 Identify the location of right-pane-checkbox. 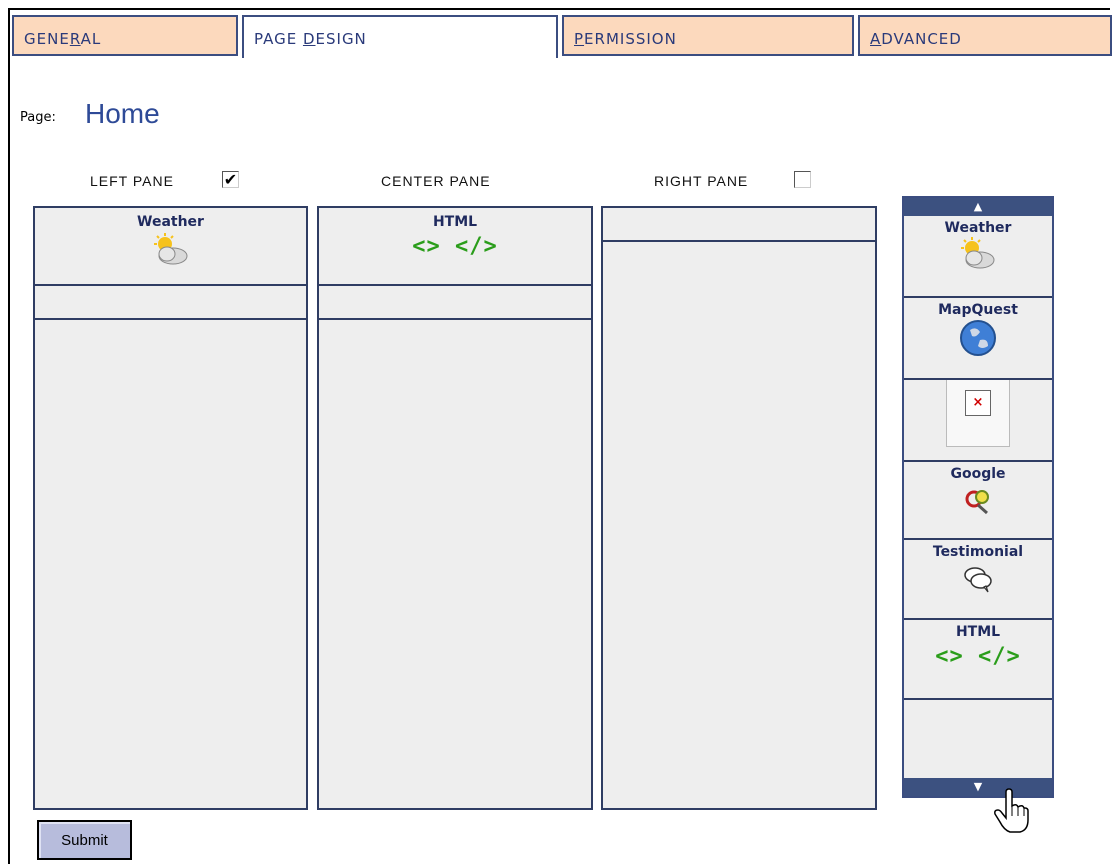
(802, 179).